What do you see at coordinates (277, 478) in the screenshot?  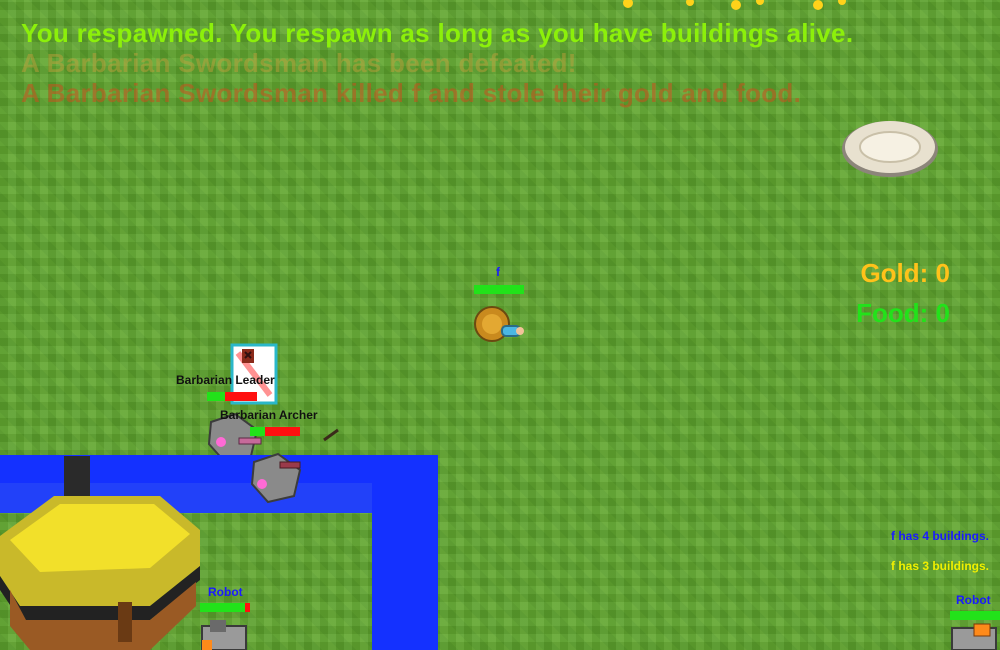 I see `barbarian-archer-unit` at bounding box center [277, 478].